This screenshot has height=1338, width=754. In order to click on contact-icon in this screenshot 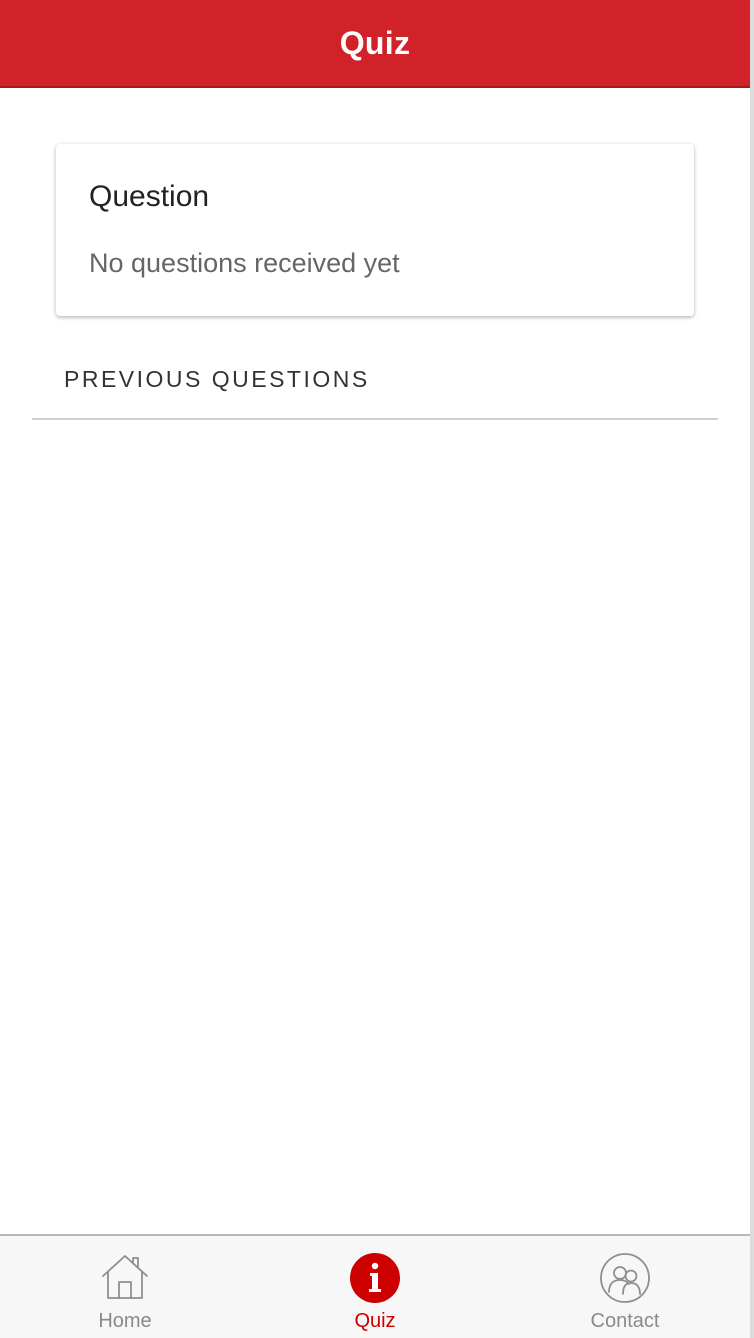, I will do `click(625, 1278)`.